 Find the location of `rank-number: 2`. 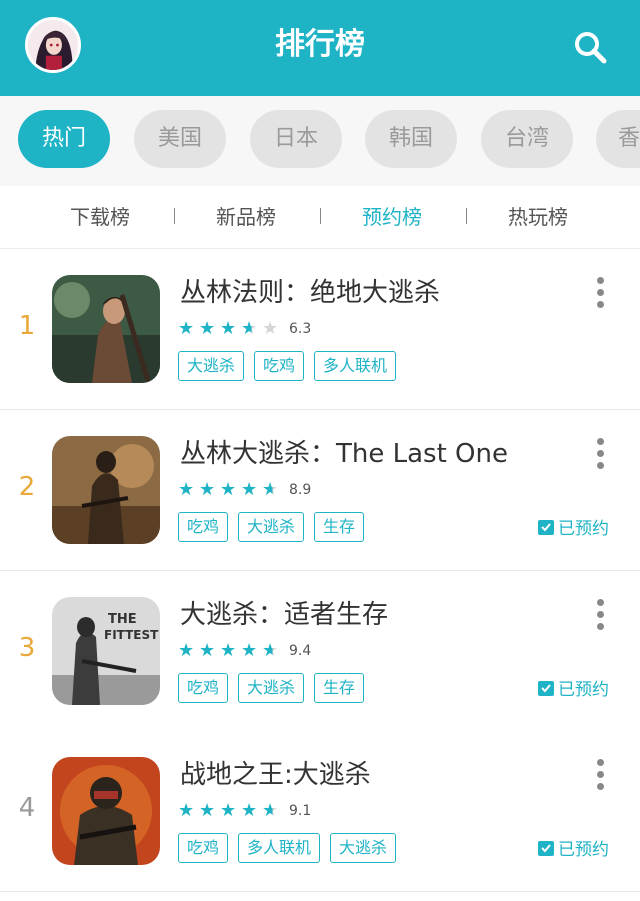

rank-number: 2 is located at coordinates (27, 487).